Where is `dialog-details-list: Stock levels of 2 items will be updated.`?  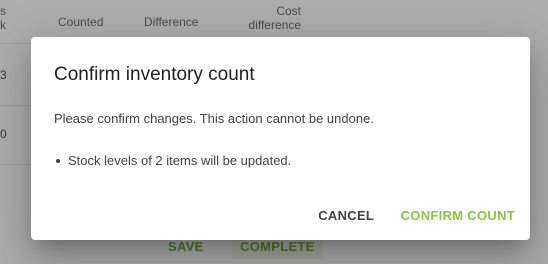
dialog-details-list: Stock levels of 2 items will be updated. is located at coordinates (172, 160).